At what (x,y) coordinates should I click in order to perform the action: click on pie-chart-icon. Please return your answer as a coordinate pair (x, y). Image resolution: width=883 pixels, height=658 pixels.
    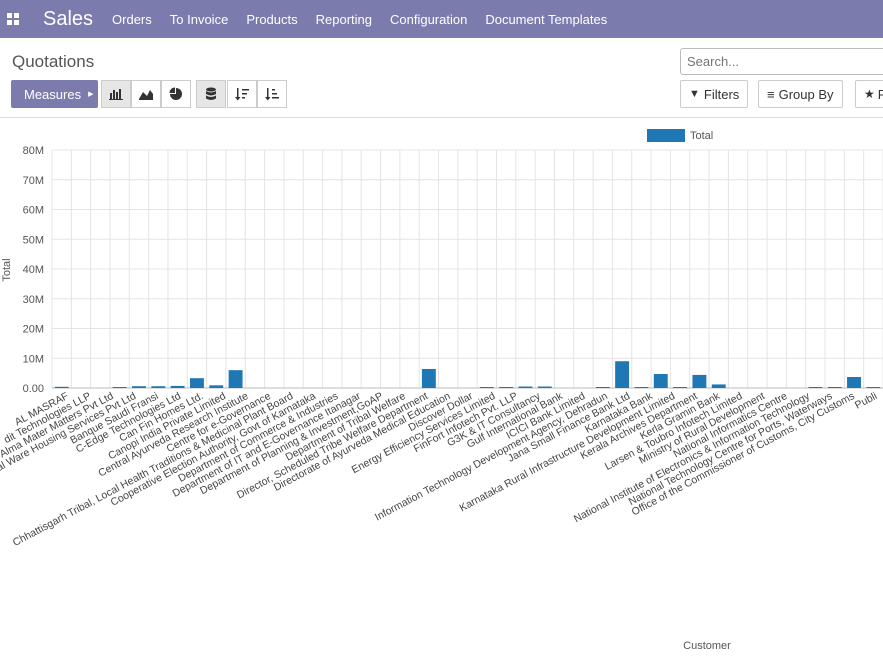
    Looking at the image, I should click on (175, 93).